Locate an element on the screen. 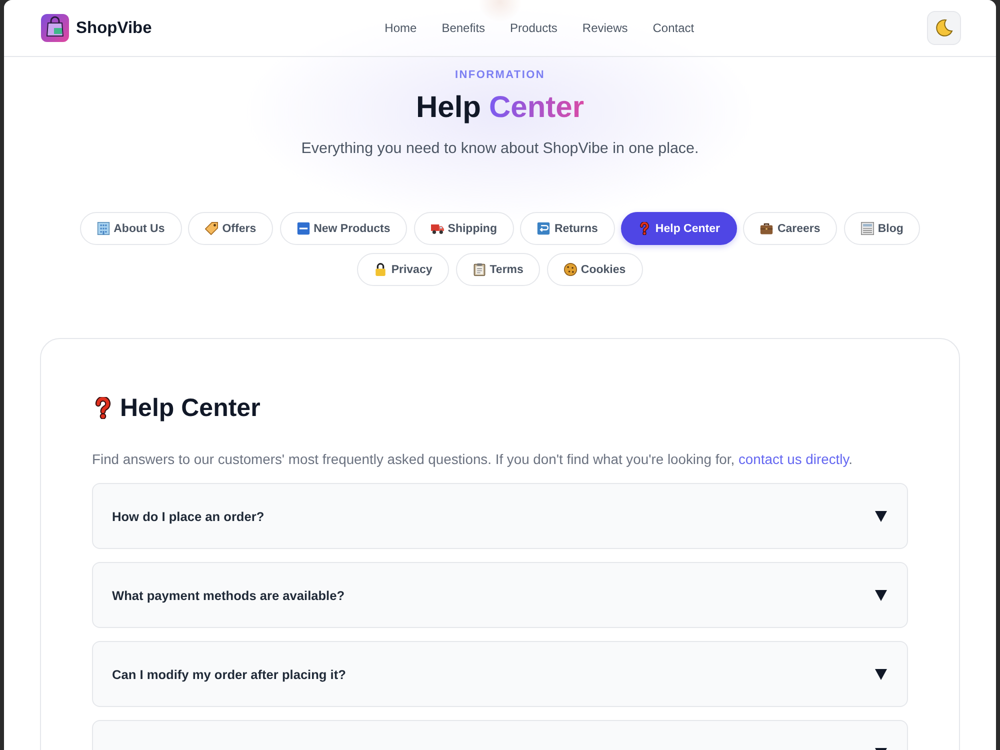 This screenshot has width=1000, height=750. category-tab: Help Center is located at coordinates (679, 228).